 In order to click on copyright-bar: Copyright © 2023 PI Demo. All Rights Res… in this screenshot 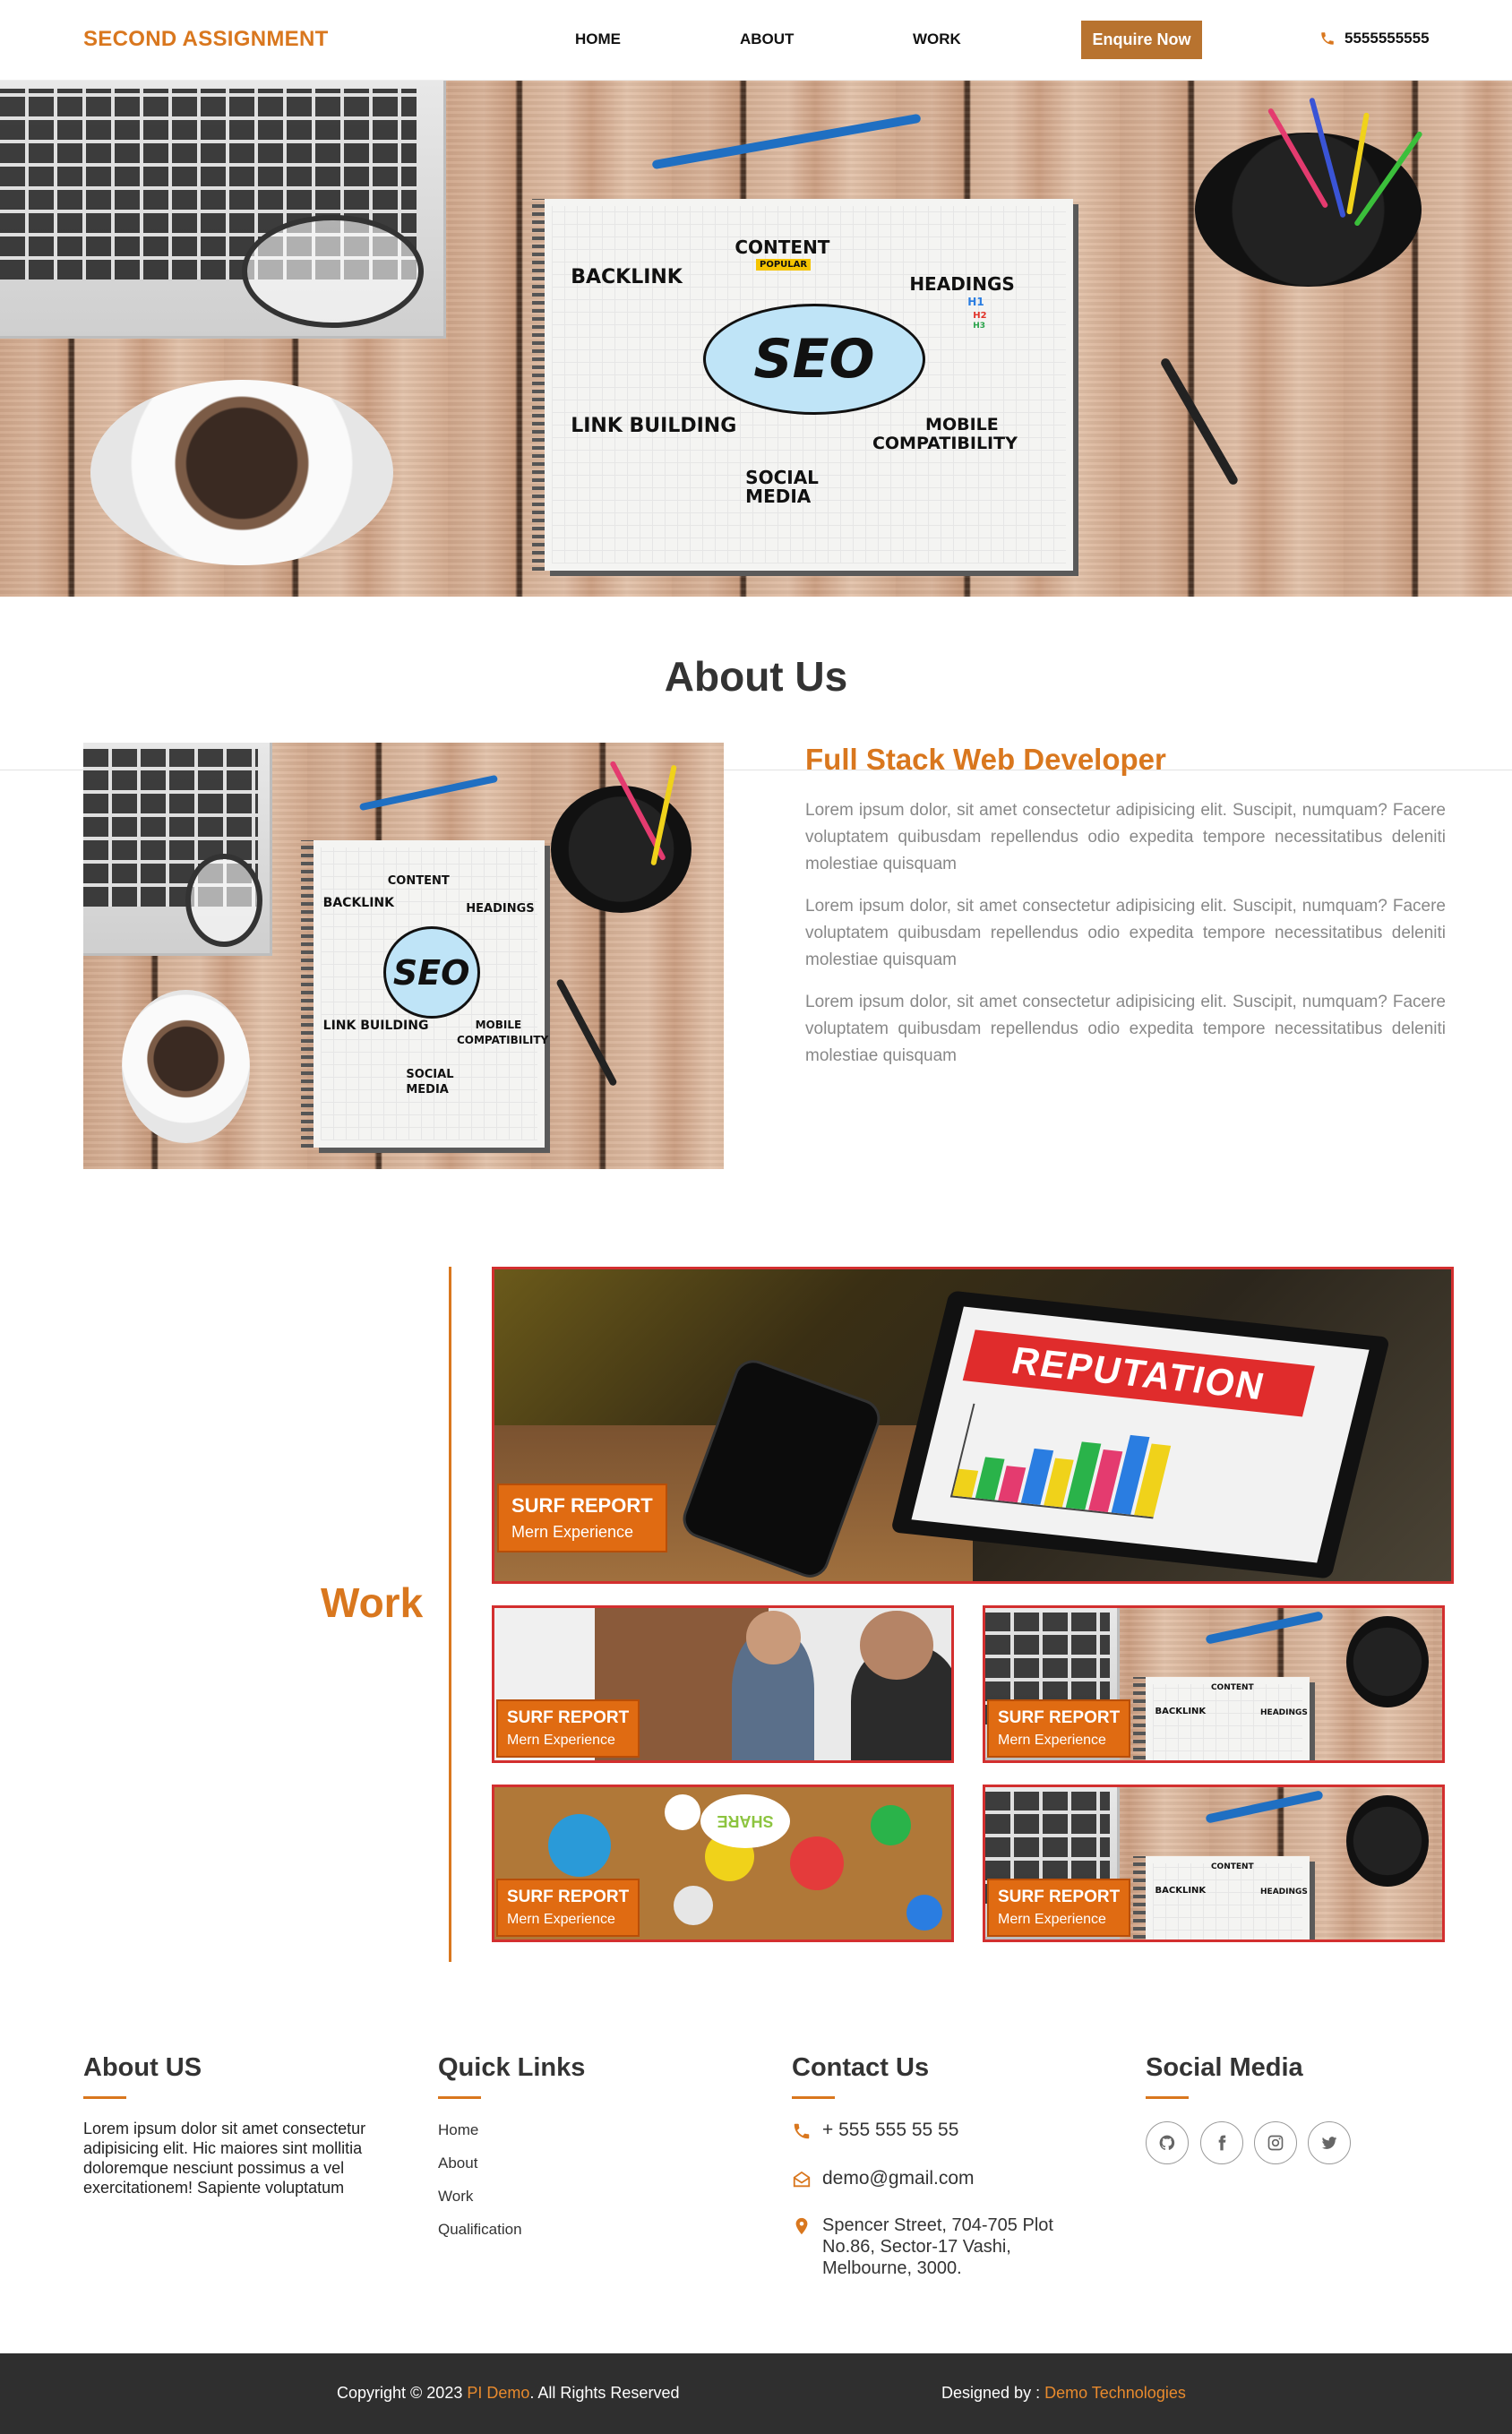, I will do `click(756, 2393)`.